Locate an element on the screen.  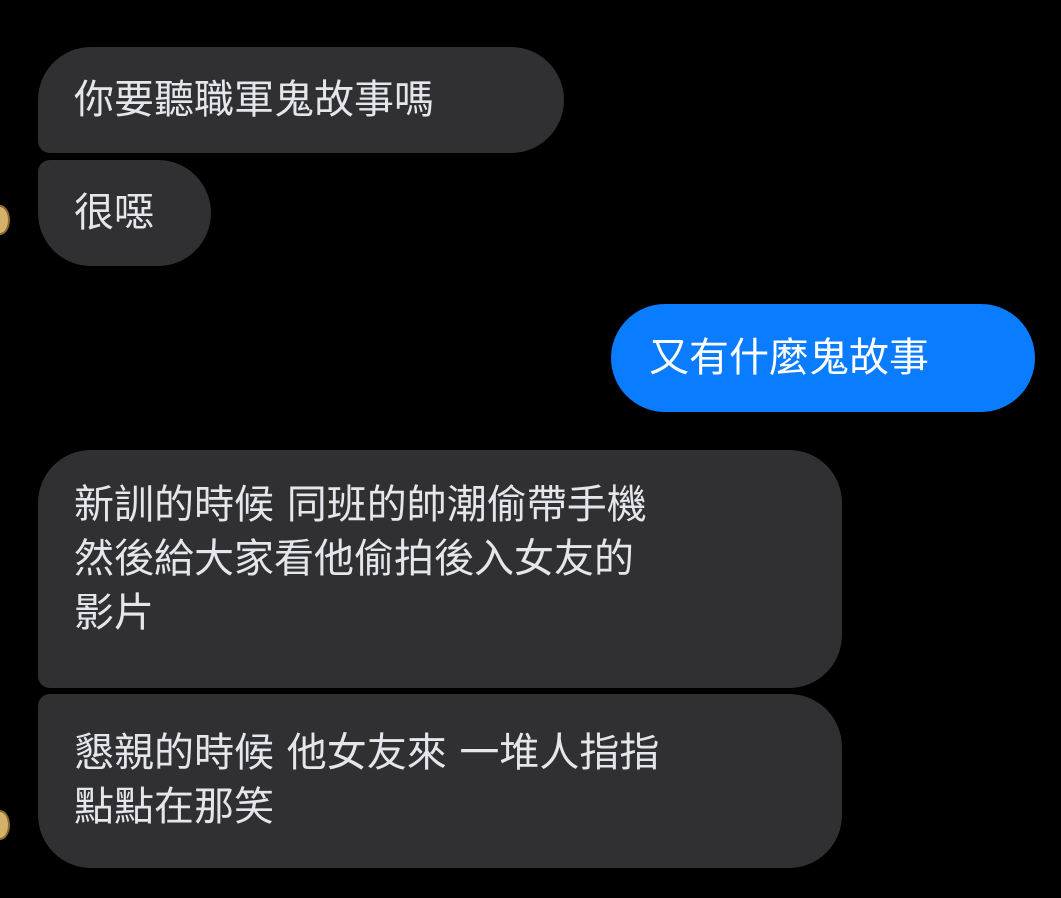
message-bubble-incoming: 很噁 is located at coordinates (124, 213).